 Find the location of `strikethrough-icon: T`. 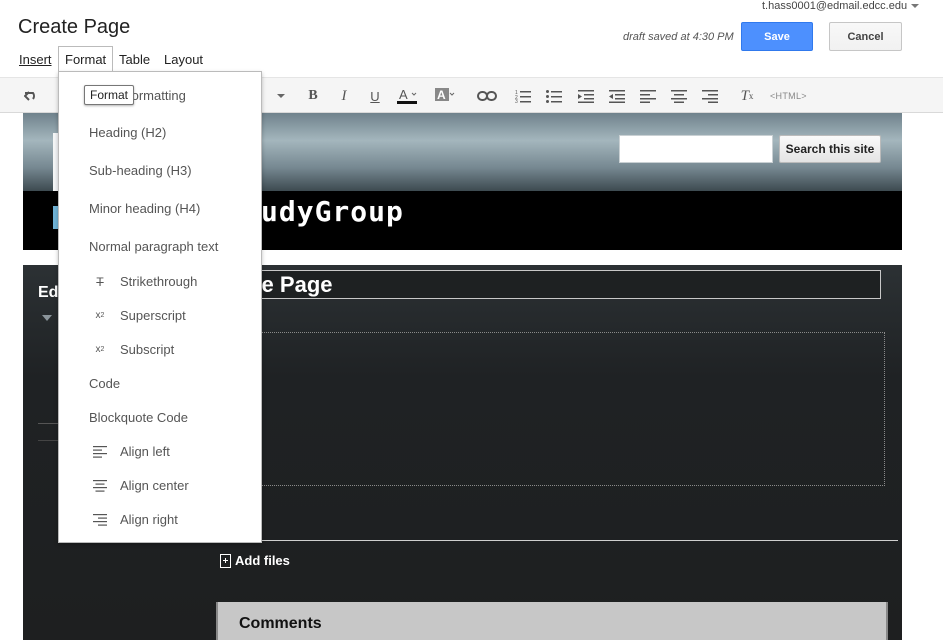

strikethrough-icon: T is located at coordinates (100, 281).